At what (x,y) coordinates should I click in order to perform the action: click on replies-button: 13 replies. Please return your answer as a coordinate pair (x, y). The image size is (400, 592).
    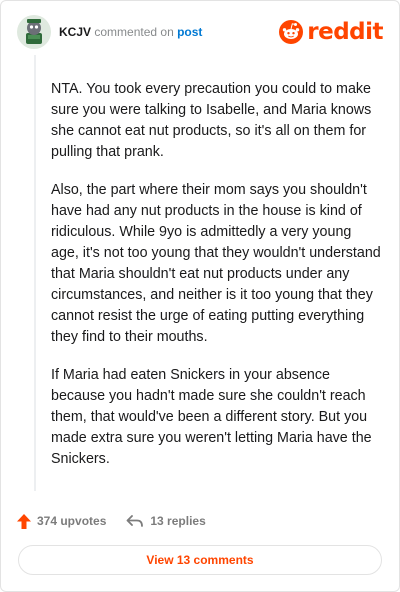
    Looking at the image, I should click on (166, 521).